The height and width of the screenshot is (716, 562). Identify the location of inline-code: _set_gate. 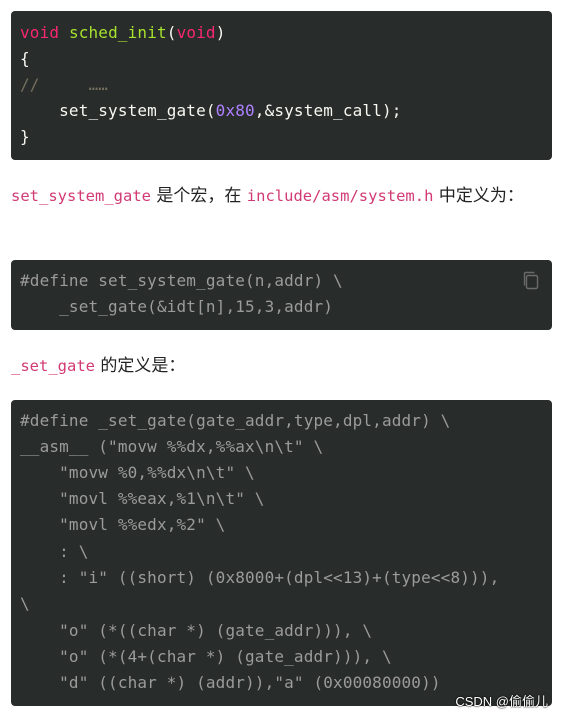
(53, 366).